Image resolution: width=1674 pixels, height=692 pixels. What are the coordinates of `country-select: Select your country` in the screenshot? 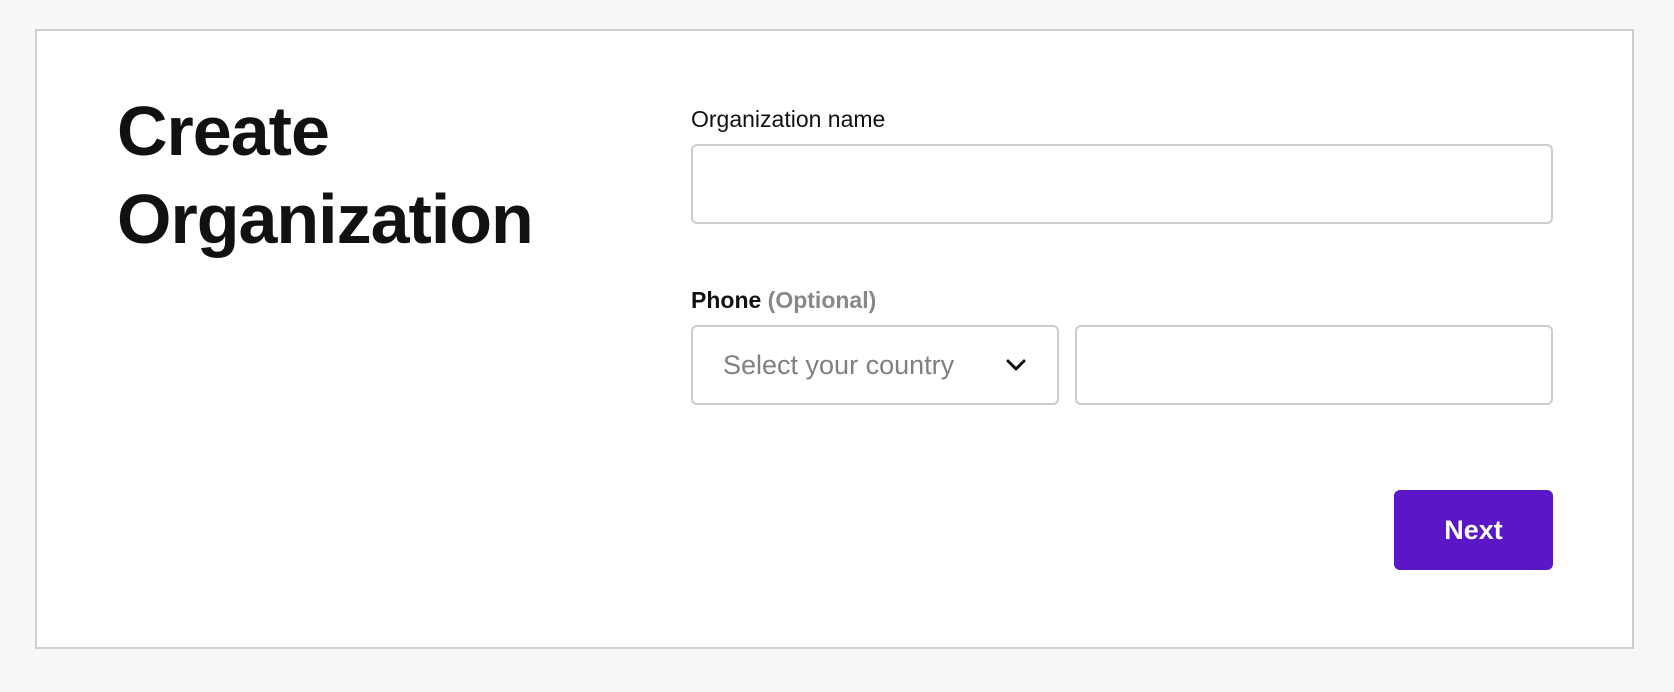 It's located at (875, 365).